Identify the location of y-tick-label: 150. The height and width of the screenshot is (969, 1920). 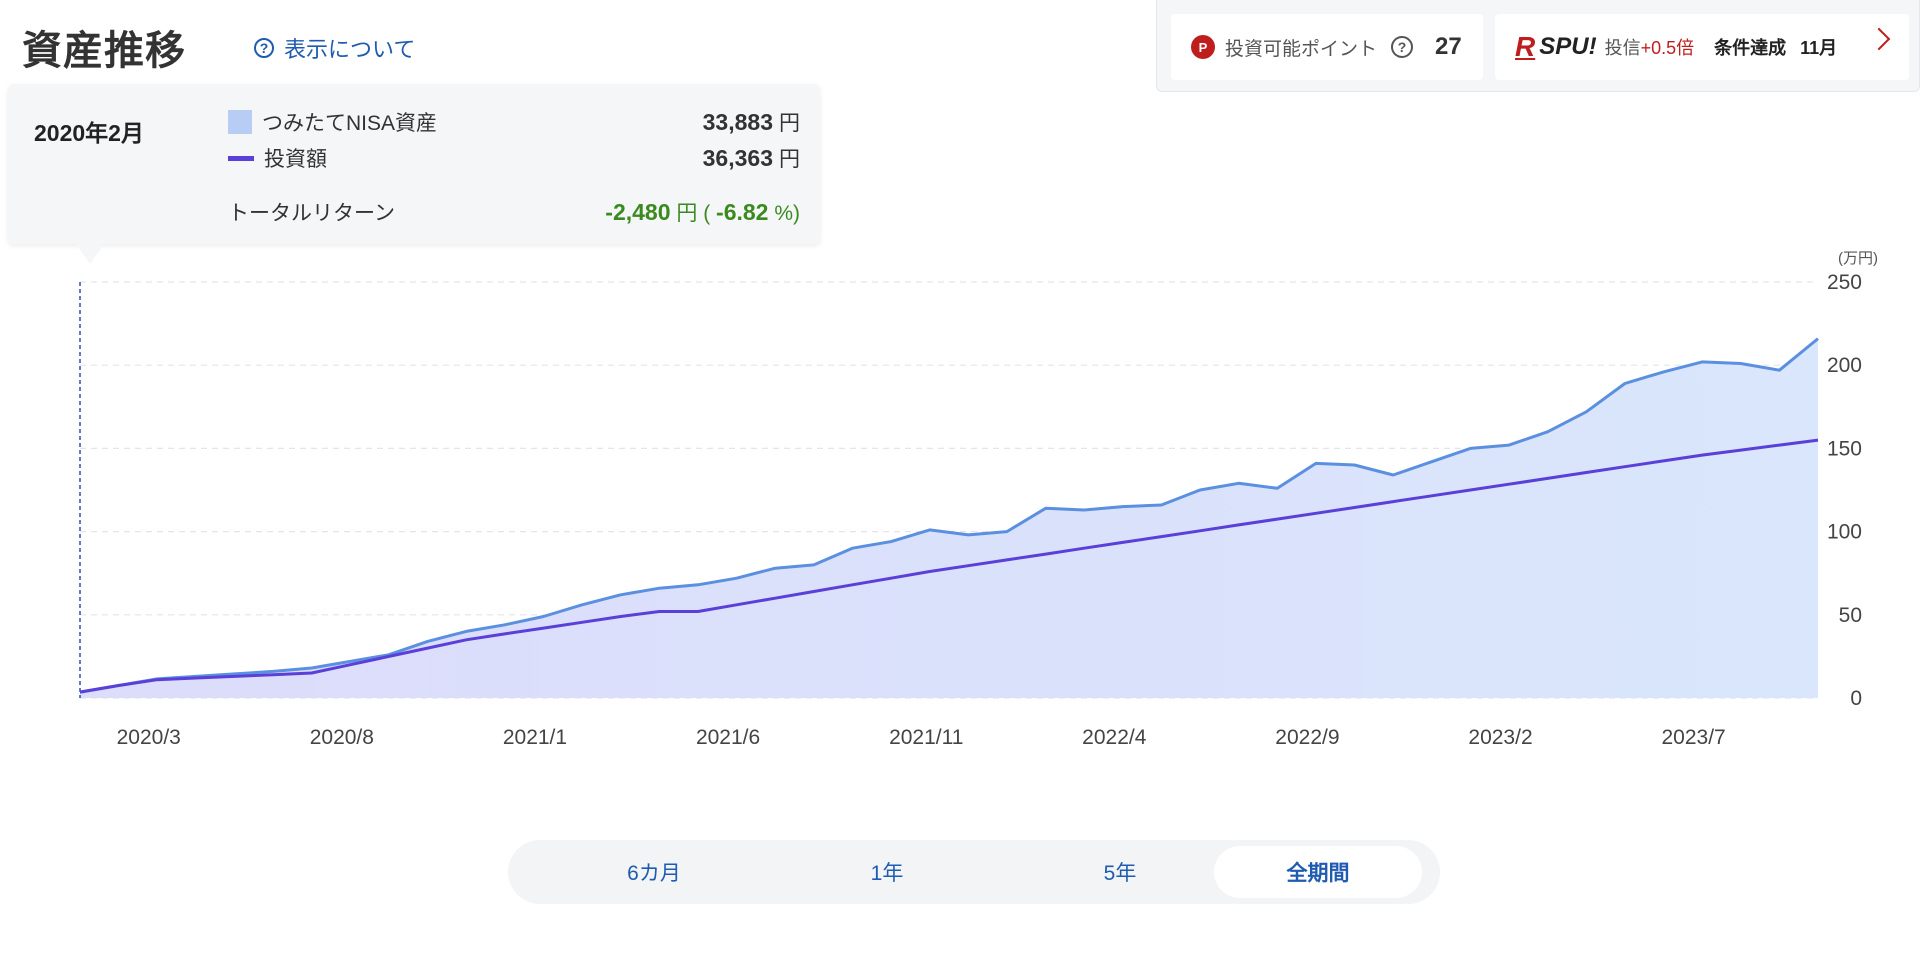
(1844, 448).